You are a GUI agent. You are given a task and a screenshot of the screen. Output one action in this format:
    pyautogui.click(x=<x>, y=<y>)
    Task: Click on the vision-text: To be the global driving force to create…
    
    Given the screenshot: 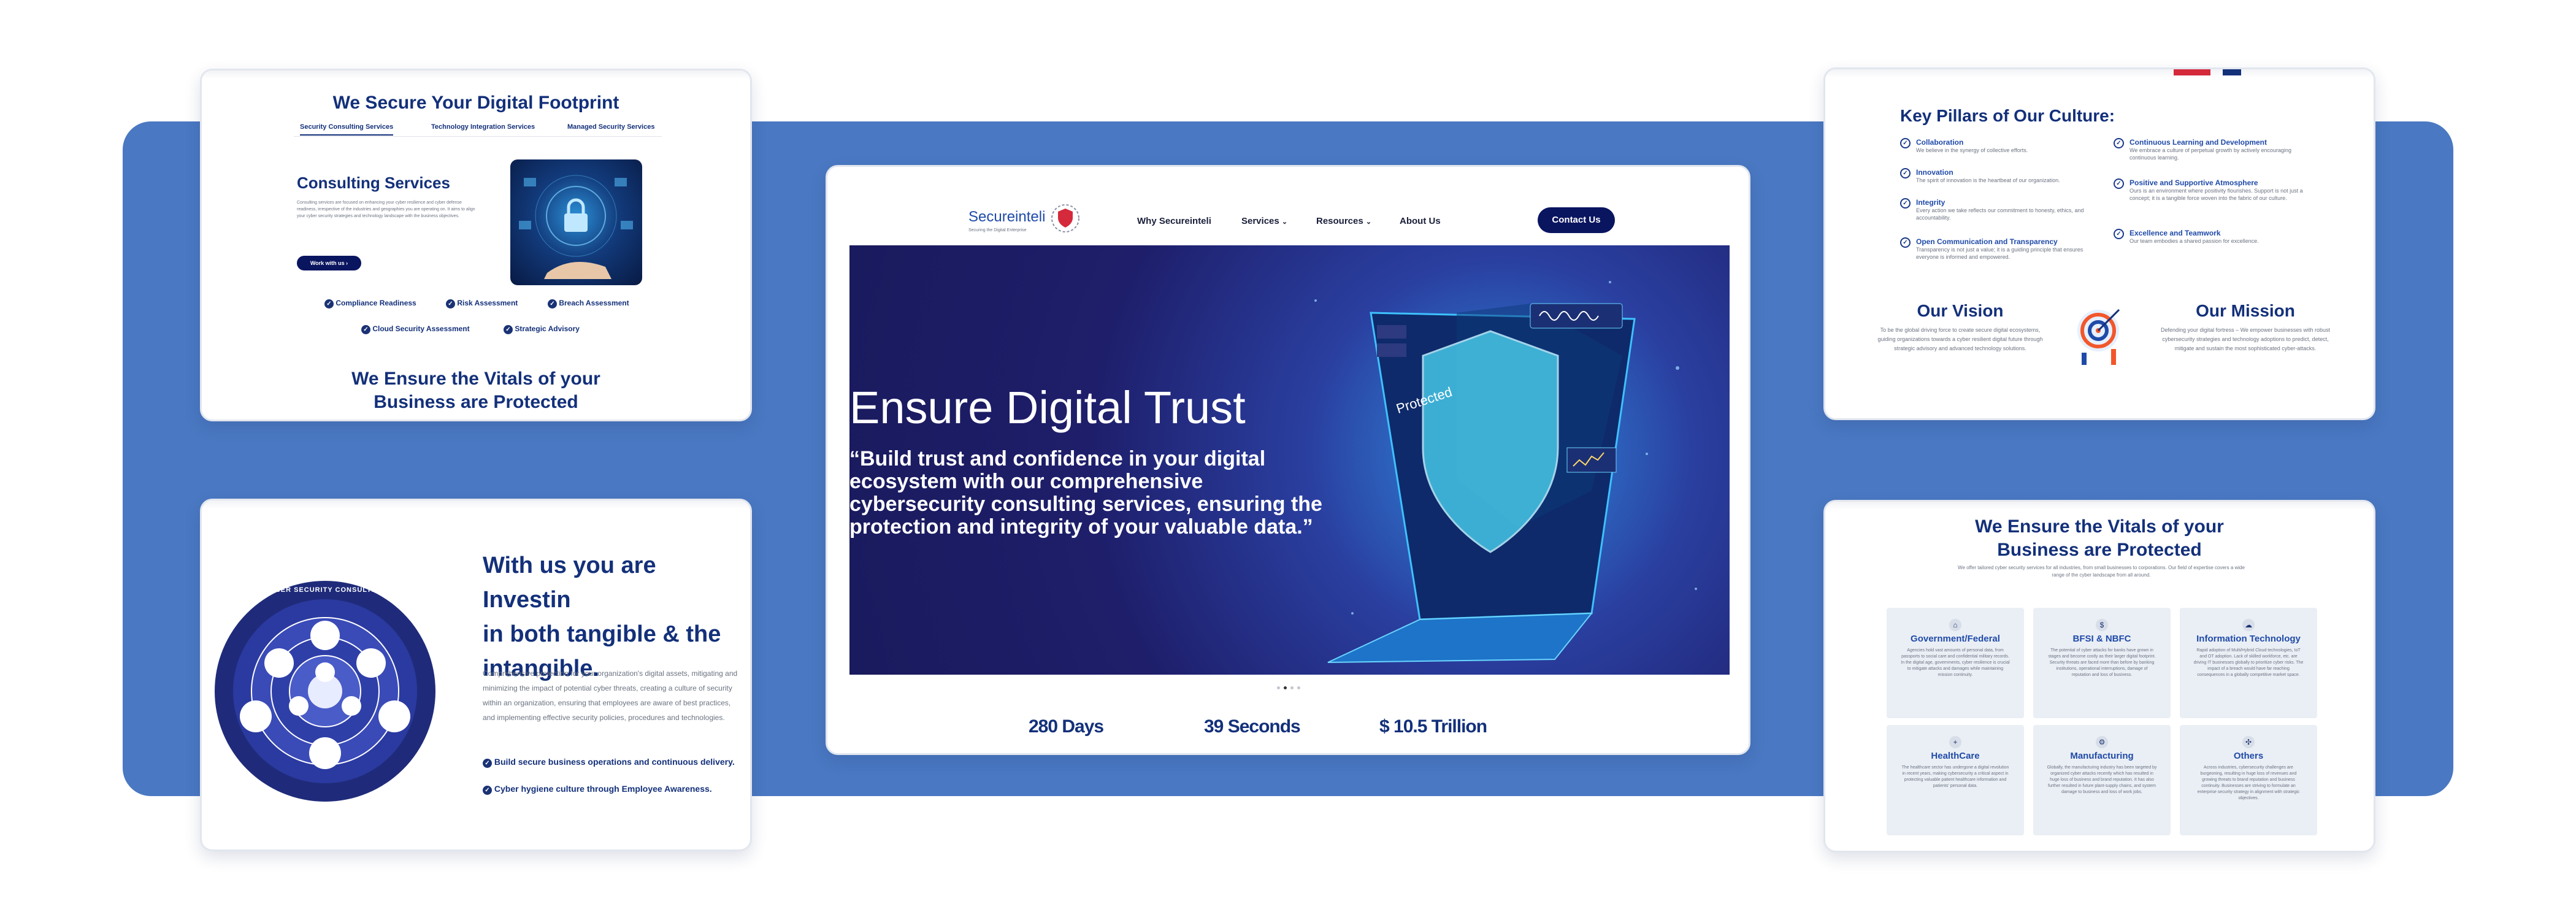 What is the action you would take?
    pyautogui.click(x=1960, y=339)
    